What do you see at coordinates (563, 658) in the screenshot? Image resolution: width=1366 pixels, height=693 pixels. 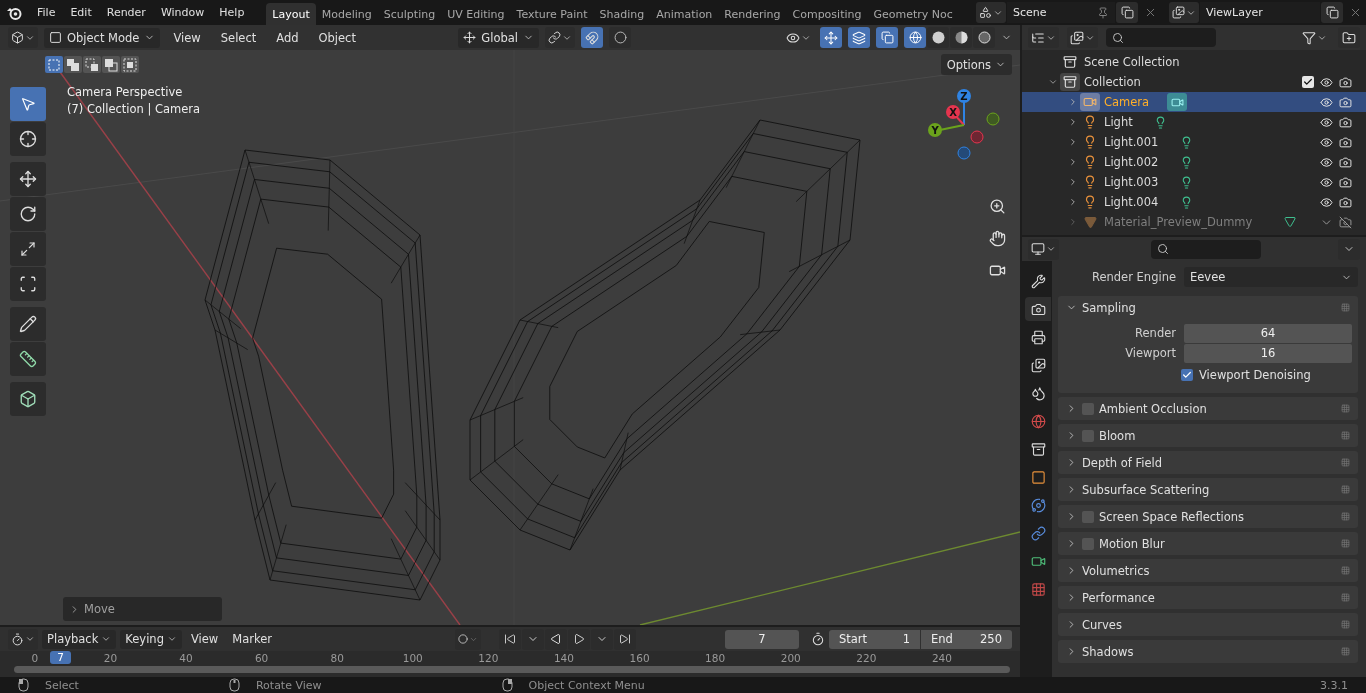 I see `ruler-label: 140` at bounding box center [563, 658].